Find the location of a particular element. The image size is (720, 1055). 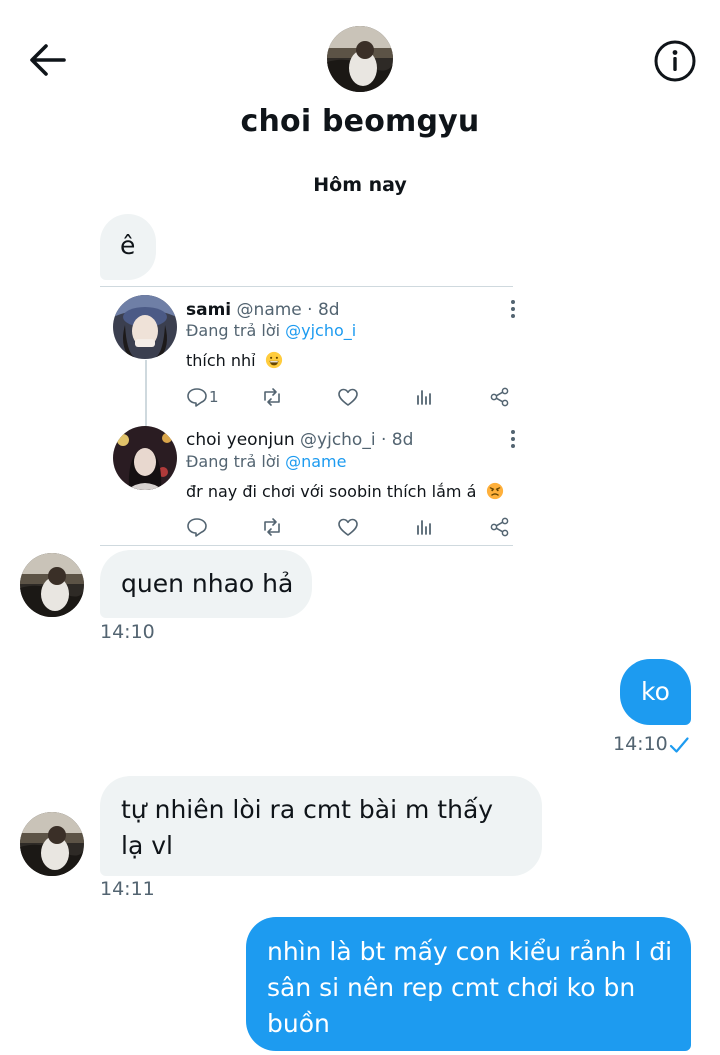

date-separator: Hôm nay is located at coordinates (360, 185).